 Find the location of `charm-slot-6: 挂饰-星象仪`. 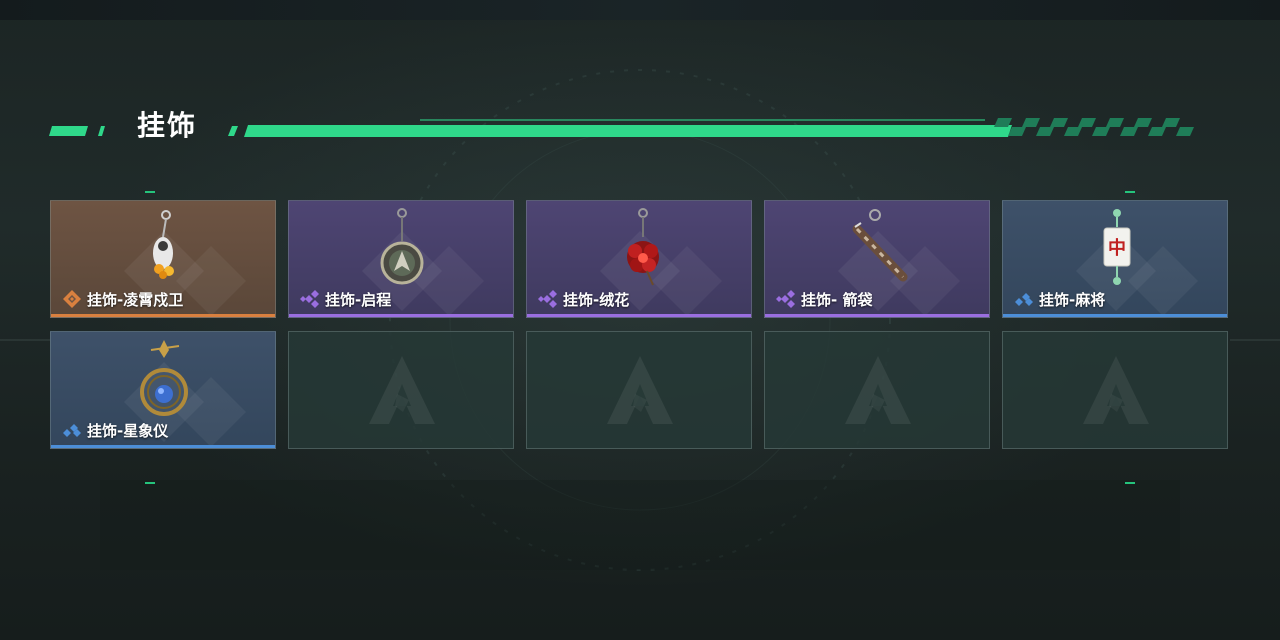

charm-slot-6: 挂饰-星象仪 is located at coordinates (163, 390).